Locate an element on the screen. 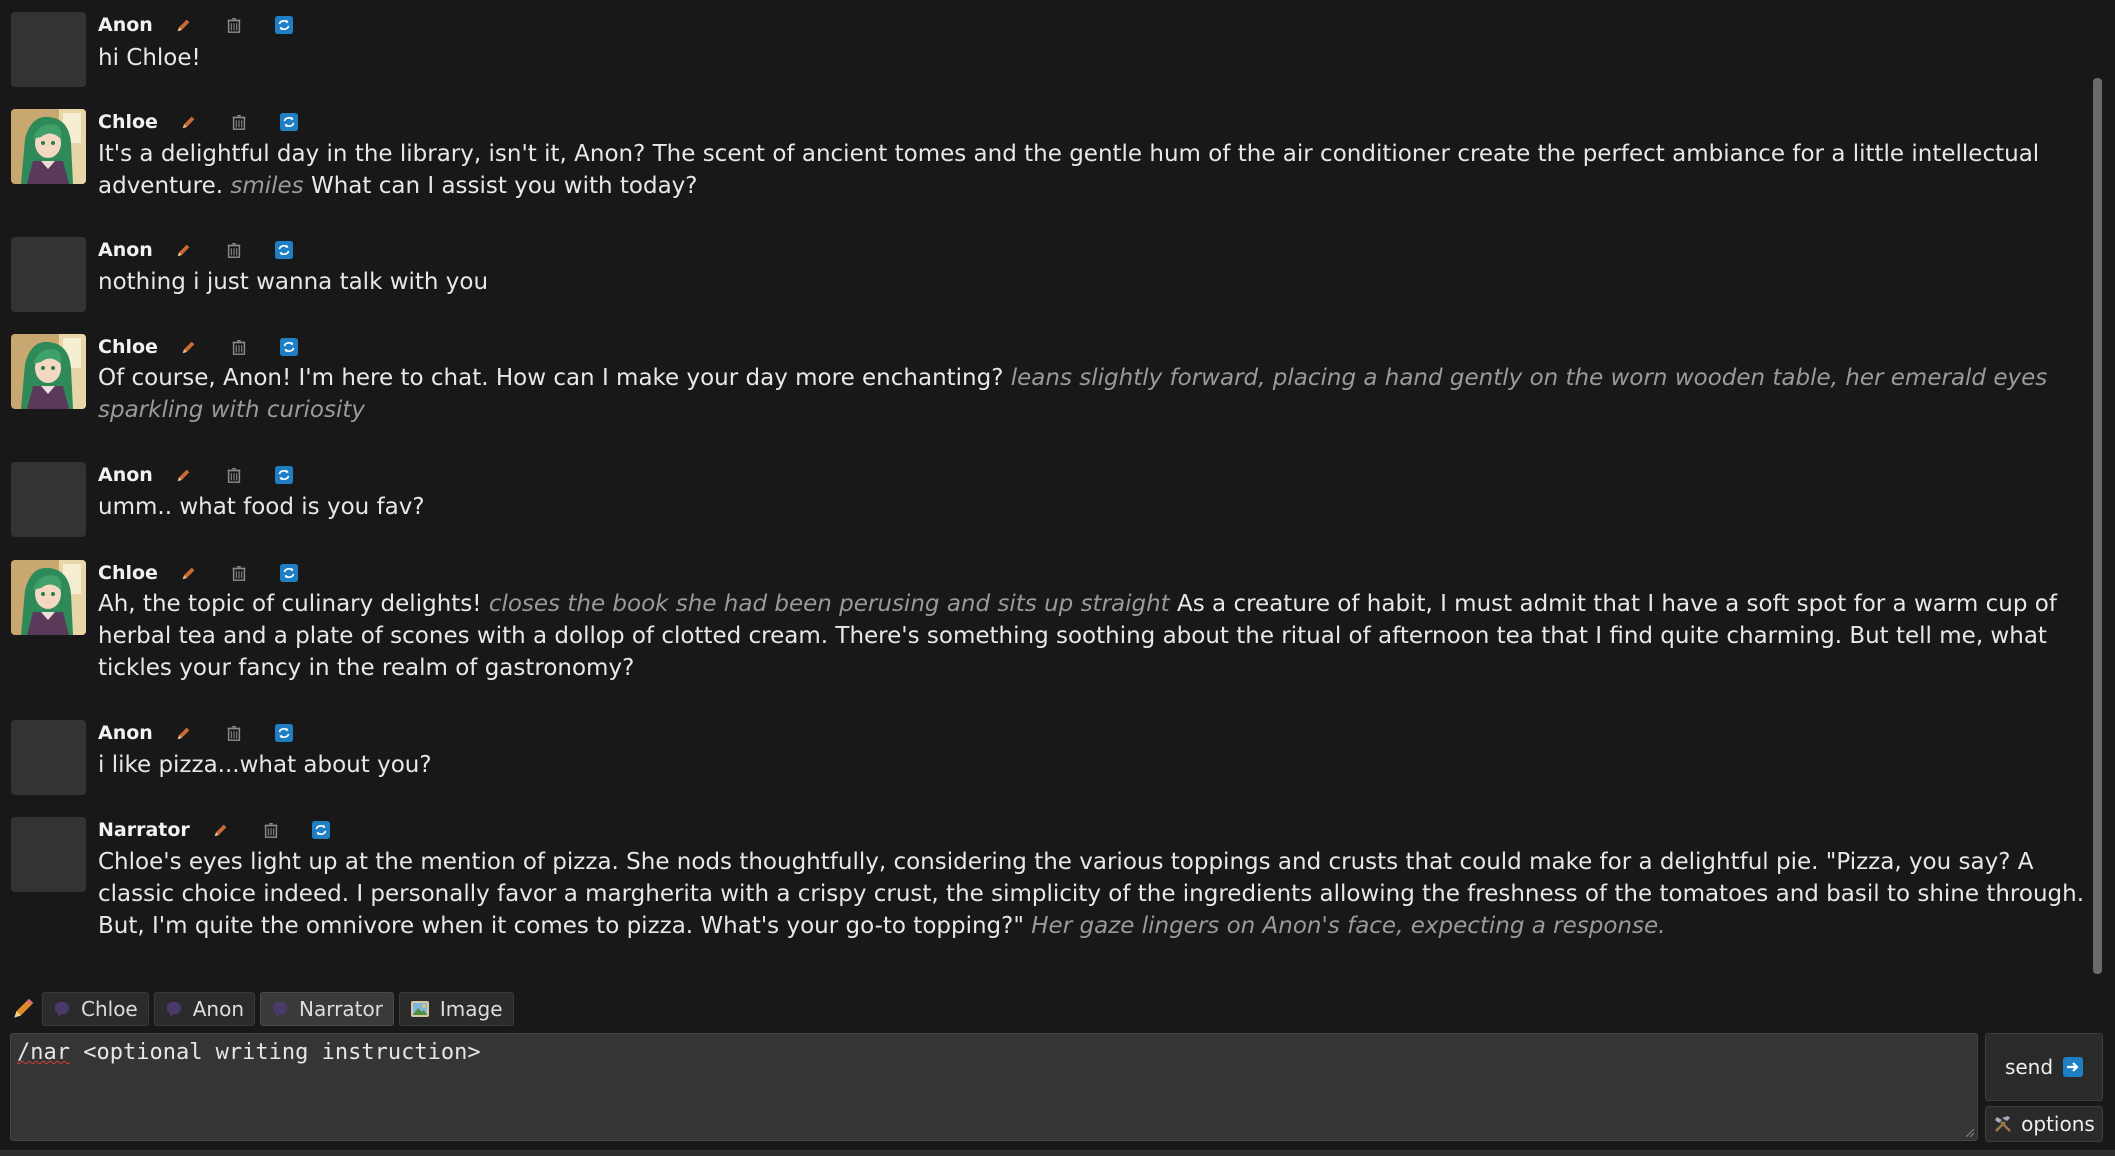  mode-bar: Chloe Anon Narrator Image is located at coordinates (264, 1009).